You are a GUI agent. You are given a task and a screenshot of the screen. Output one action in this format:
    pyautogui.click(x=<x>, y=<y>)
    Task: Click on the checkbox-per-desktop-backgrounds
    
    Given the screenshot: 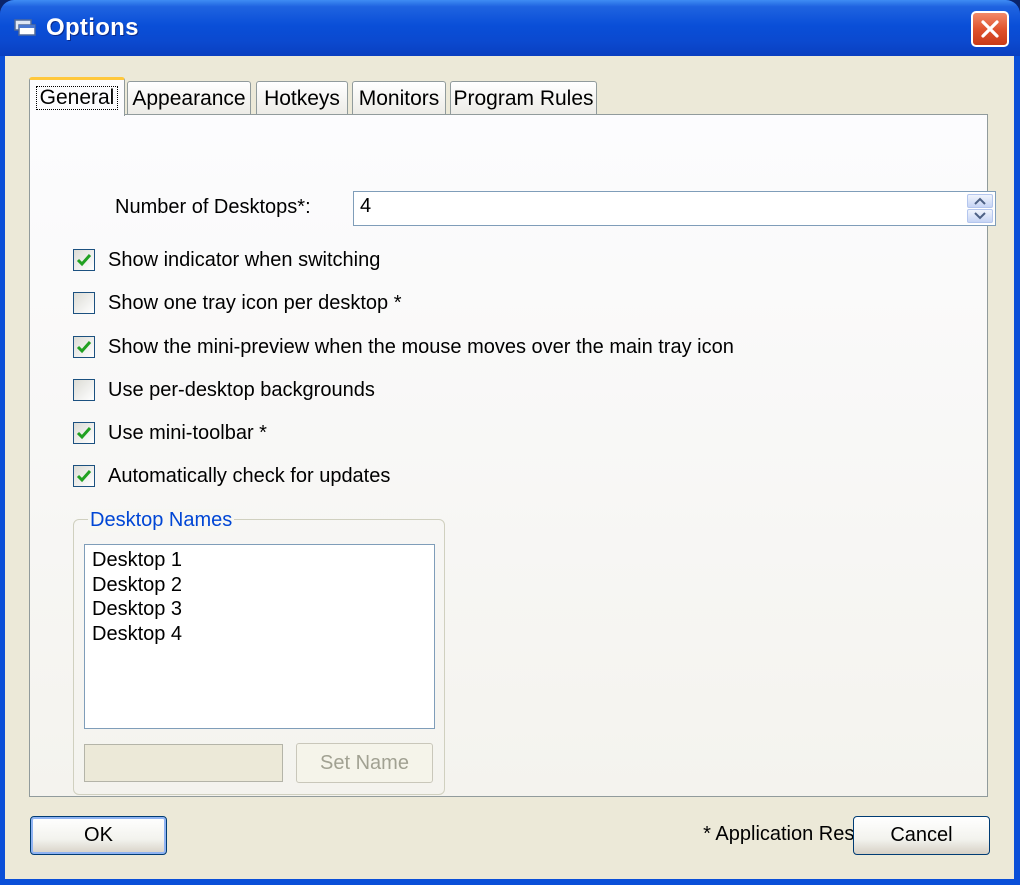 What is the action you would take?
    pyautogui.click(x=84, y=390)
    